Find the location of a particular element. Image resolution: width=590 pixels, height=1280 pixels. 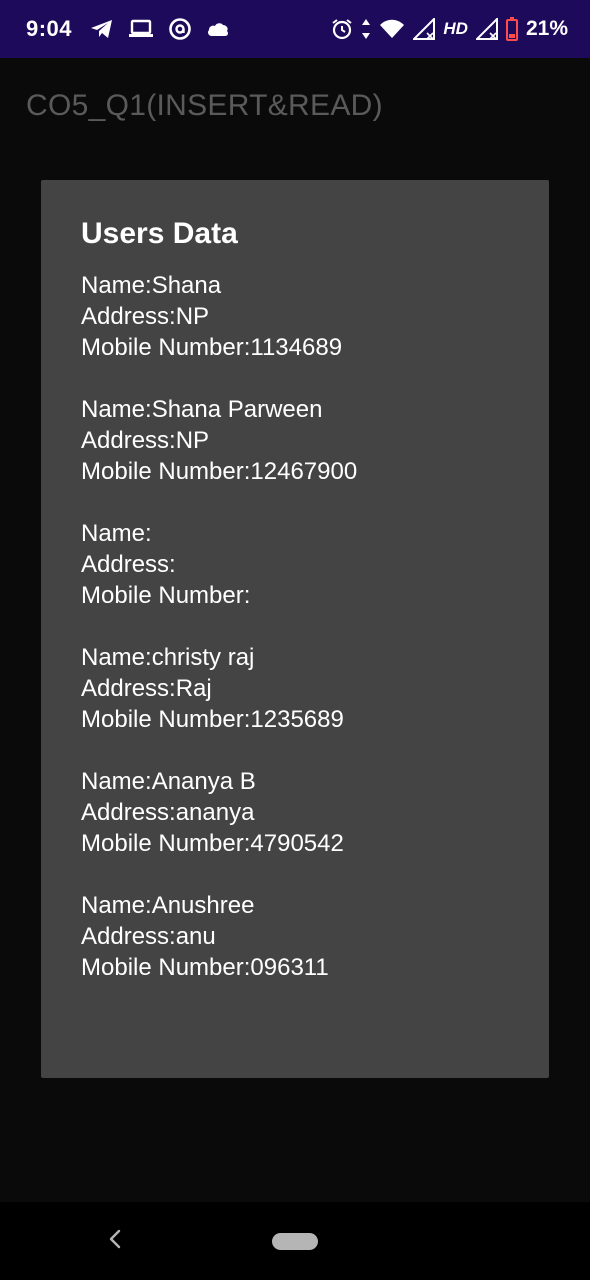

record-name: Name:christy raj is located at coordinates (168, 657).